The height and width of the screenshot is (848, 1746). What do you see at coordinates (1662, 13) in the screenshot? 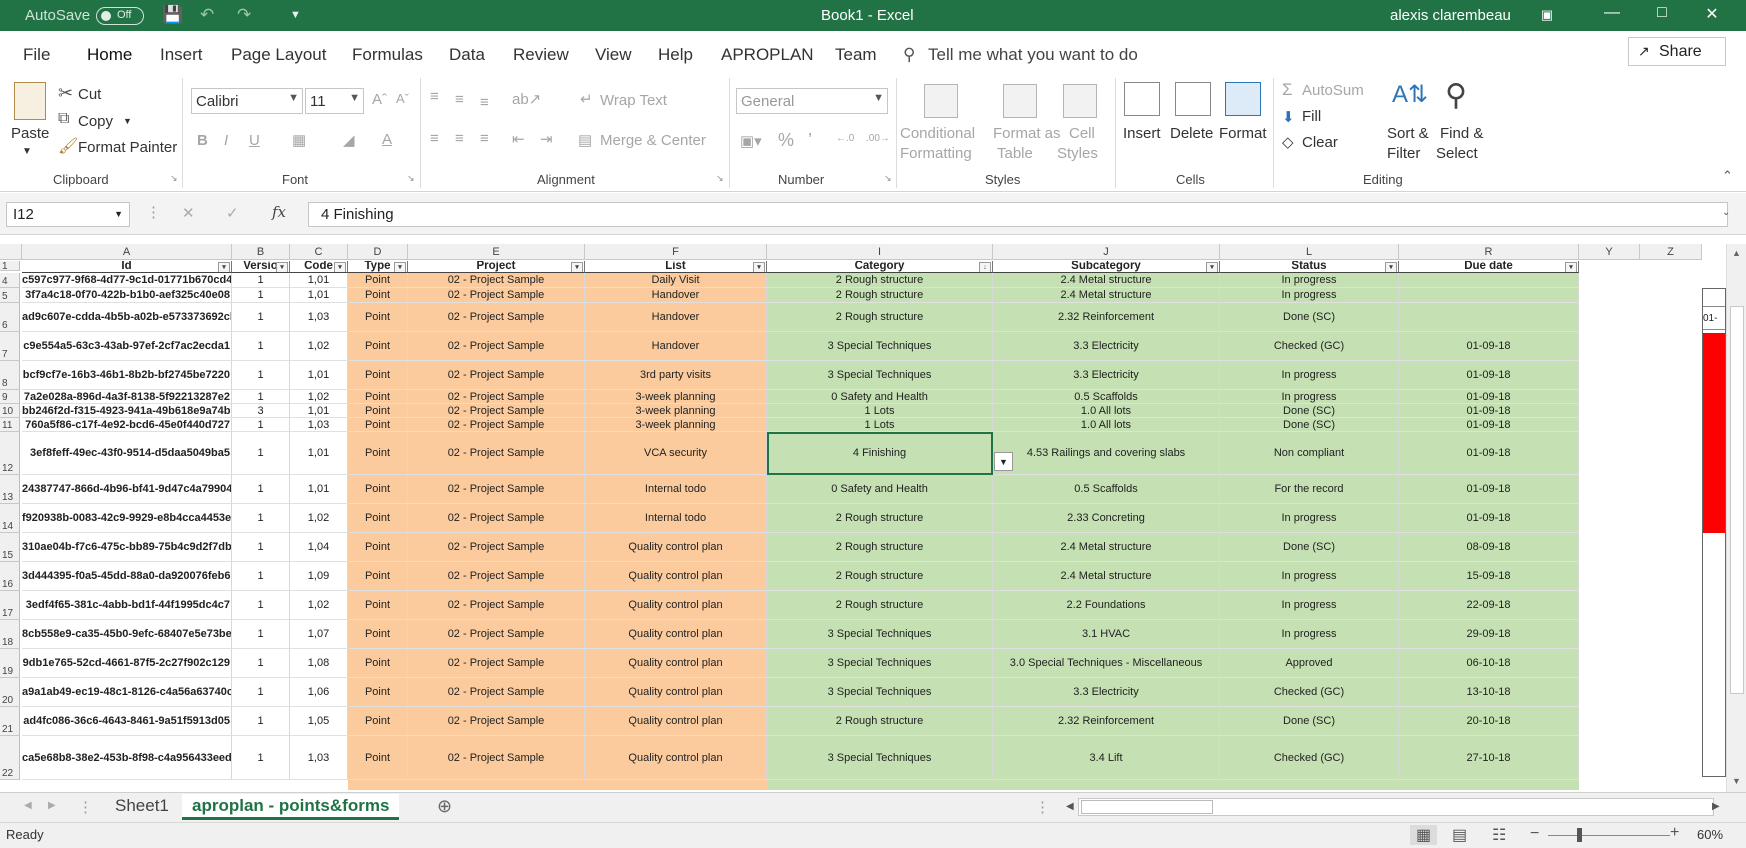
I see `maximize-icon: □` at bounding box center [1662, 13].